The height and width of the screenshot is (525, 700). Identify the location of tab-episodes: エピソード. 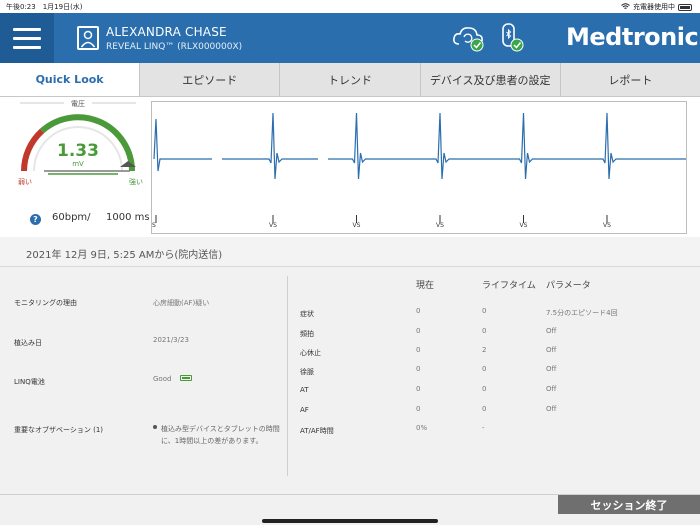
(209, 79).